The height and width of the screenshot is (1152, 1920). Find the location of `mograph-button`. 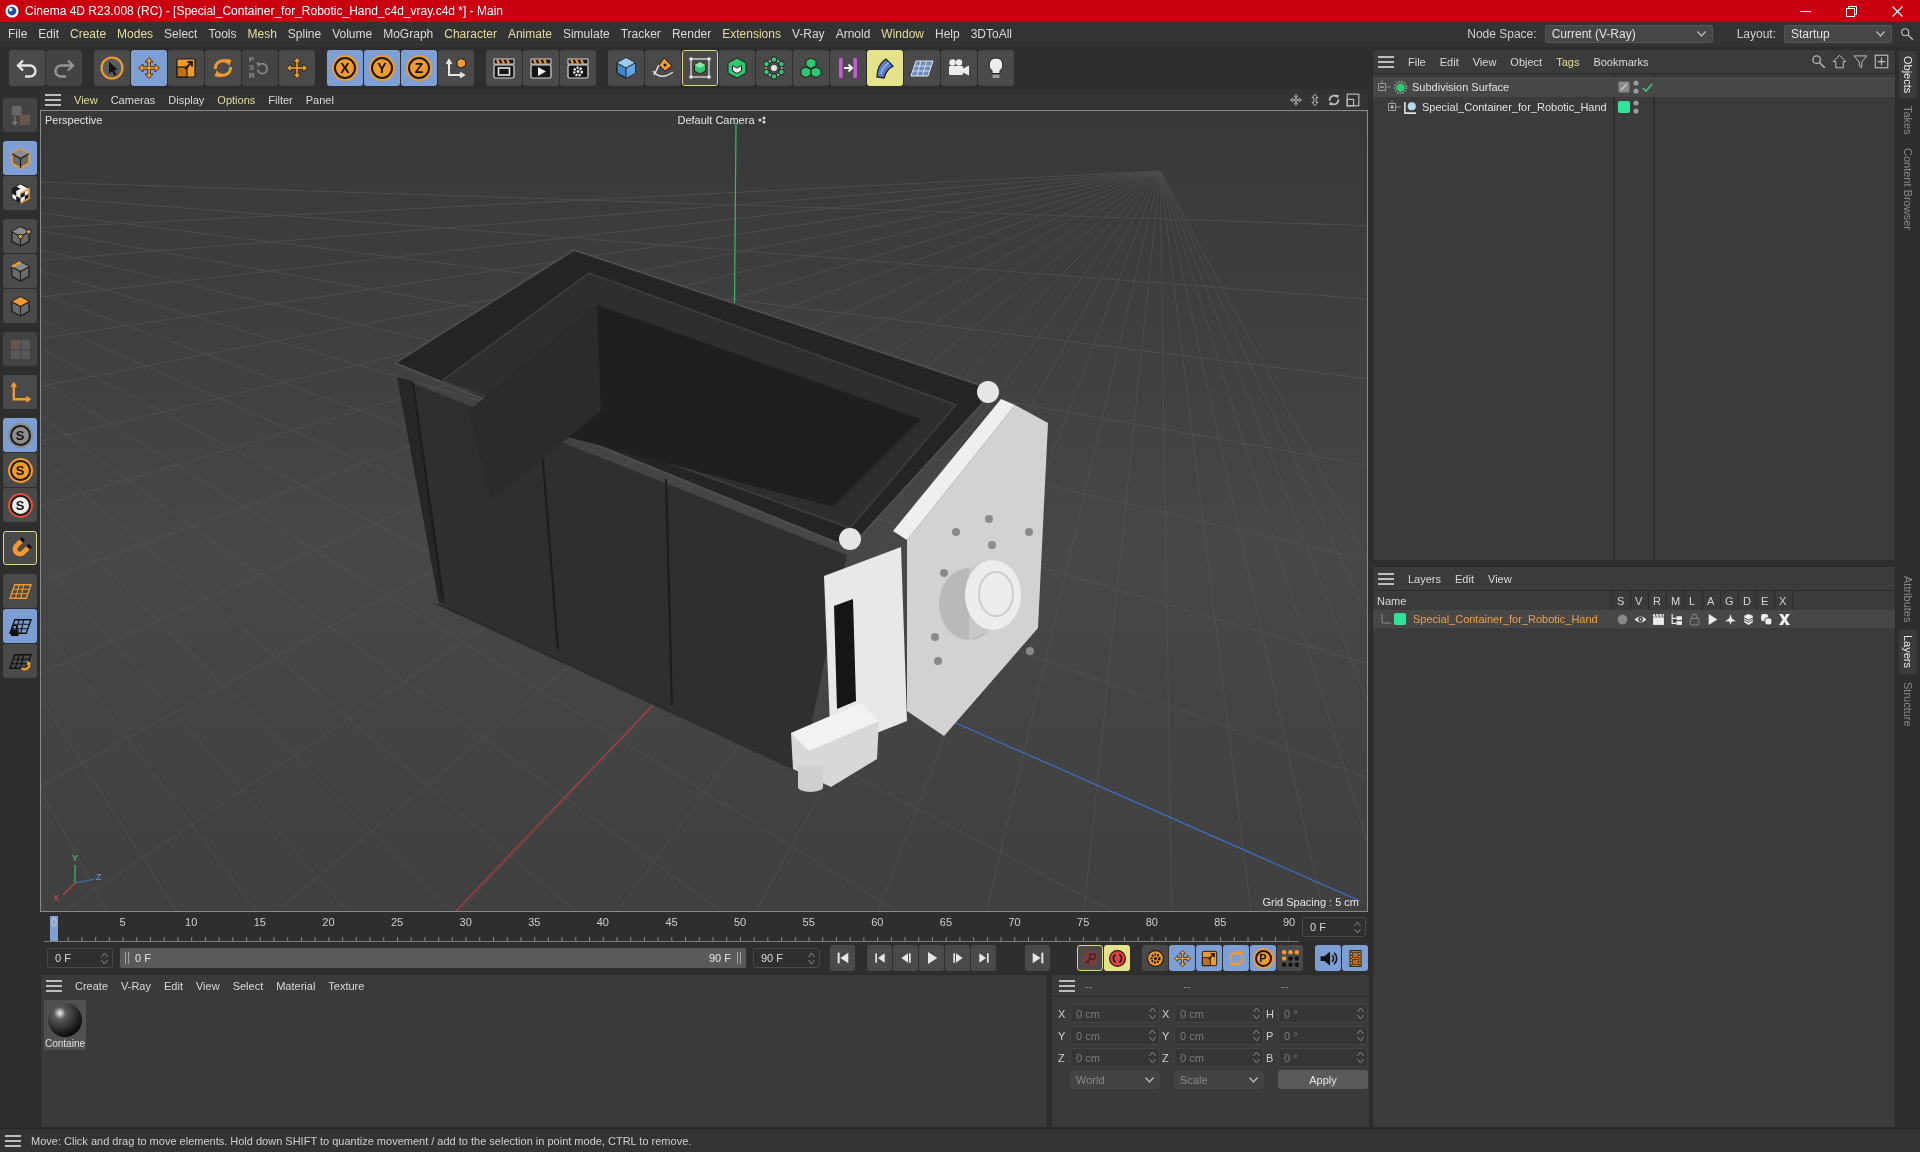

mograph-button is located at coordinates (811, 68).